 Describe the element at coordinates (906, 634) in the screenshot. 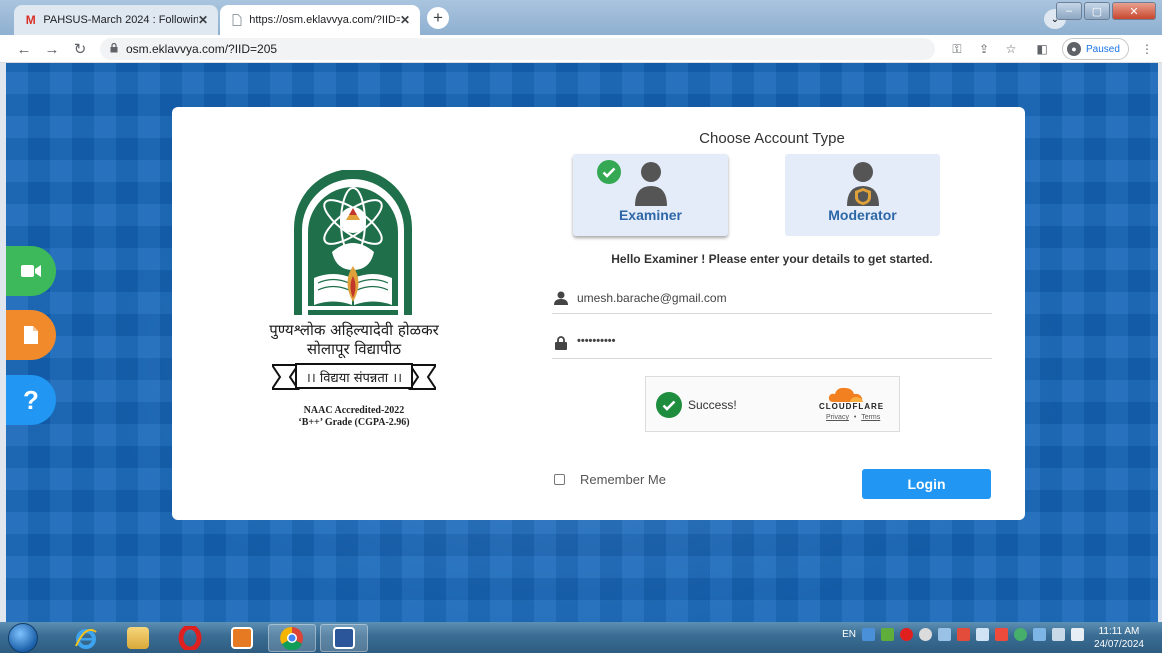

I see `tray-opera-icon` at that location.